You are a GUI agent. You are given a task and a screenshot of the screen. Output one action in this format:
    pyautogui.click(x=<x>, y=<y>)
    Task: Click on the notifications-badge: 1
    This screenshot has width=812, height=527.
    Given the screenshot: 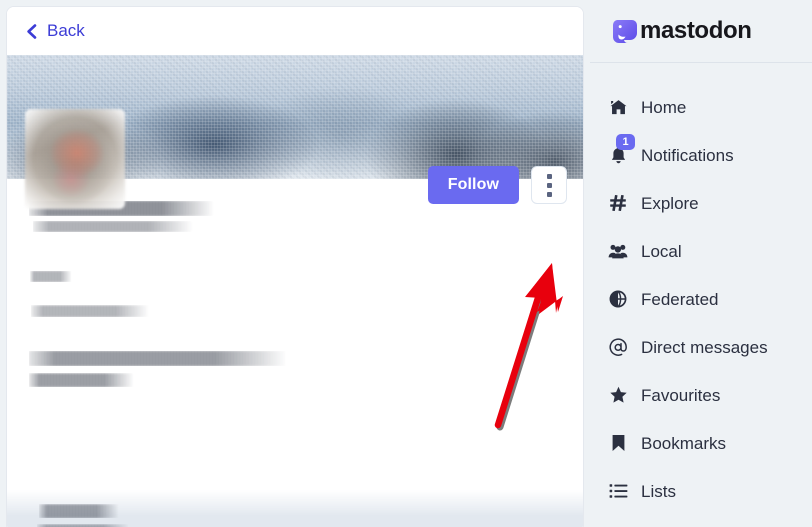 What is the action you would take?
    pyautogui.click(x=625, y=142)
    